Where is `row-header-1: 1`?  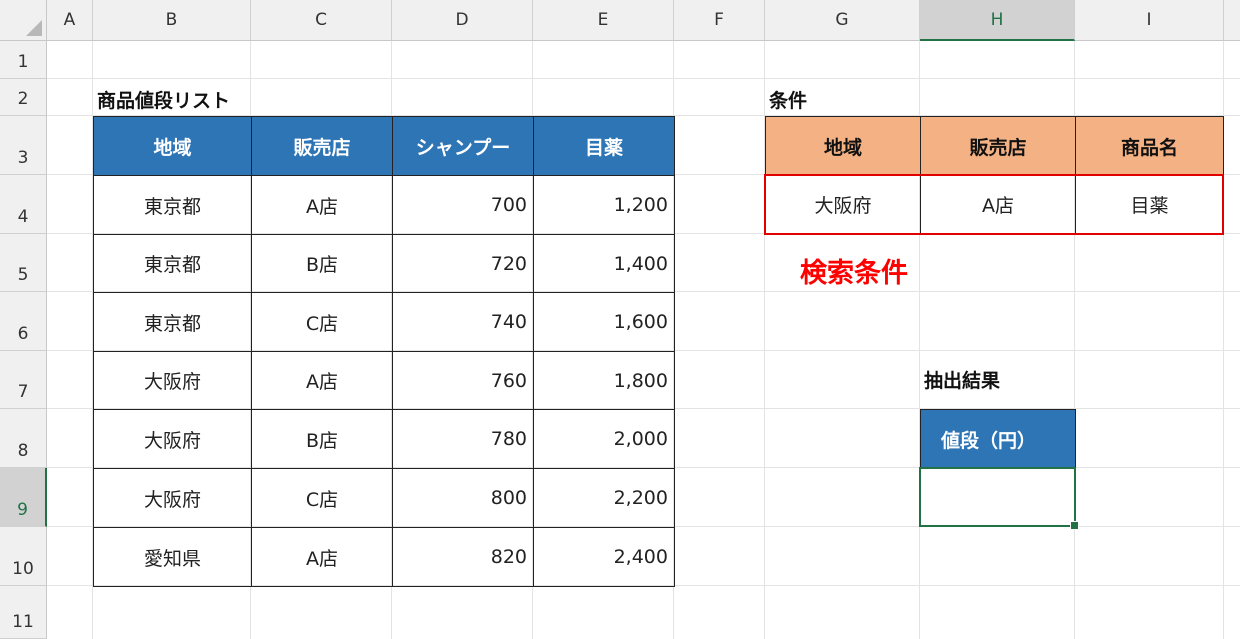 row-header-1: 1 is located at coordinates (23, 60).